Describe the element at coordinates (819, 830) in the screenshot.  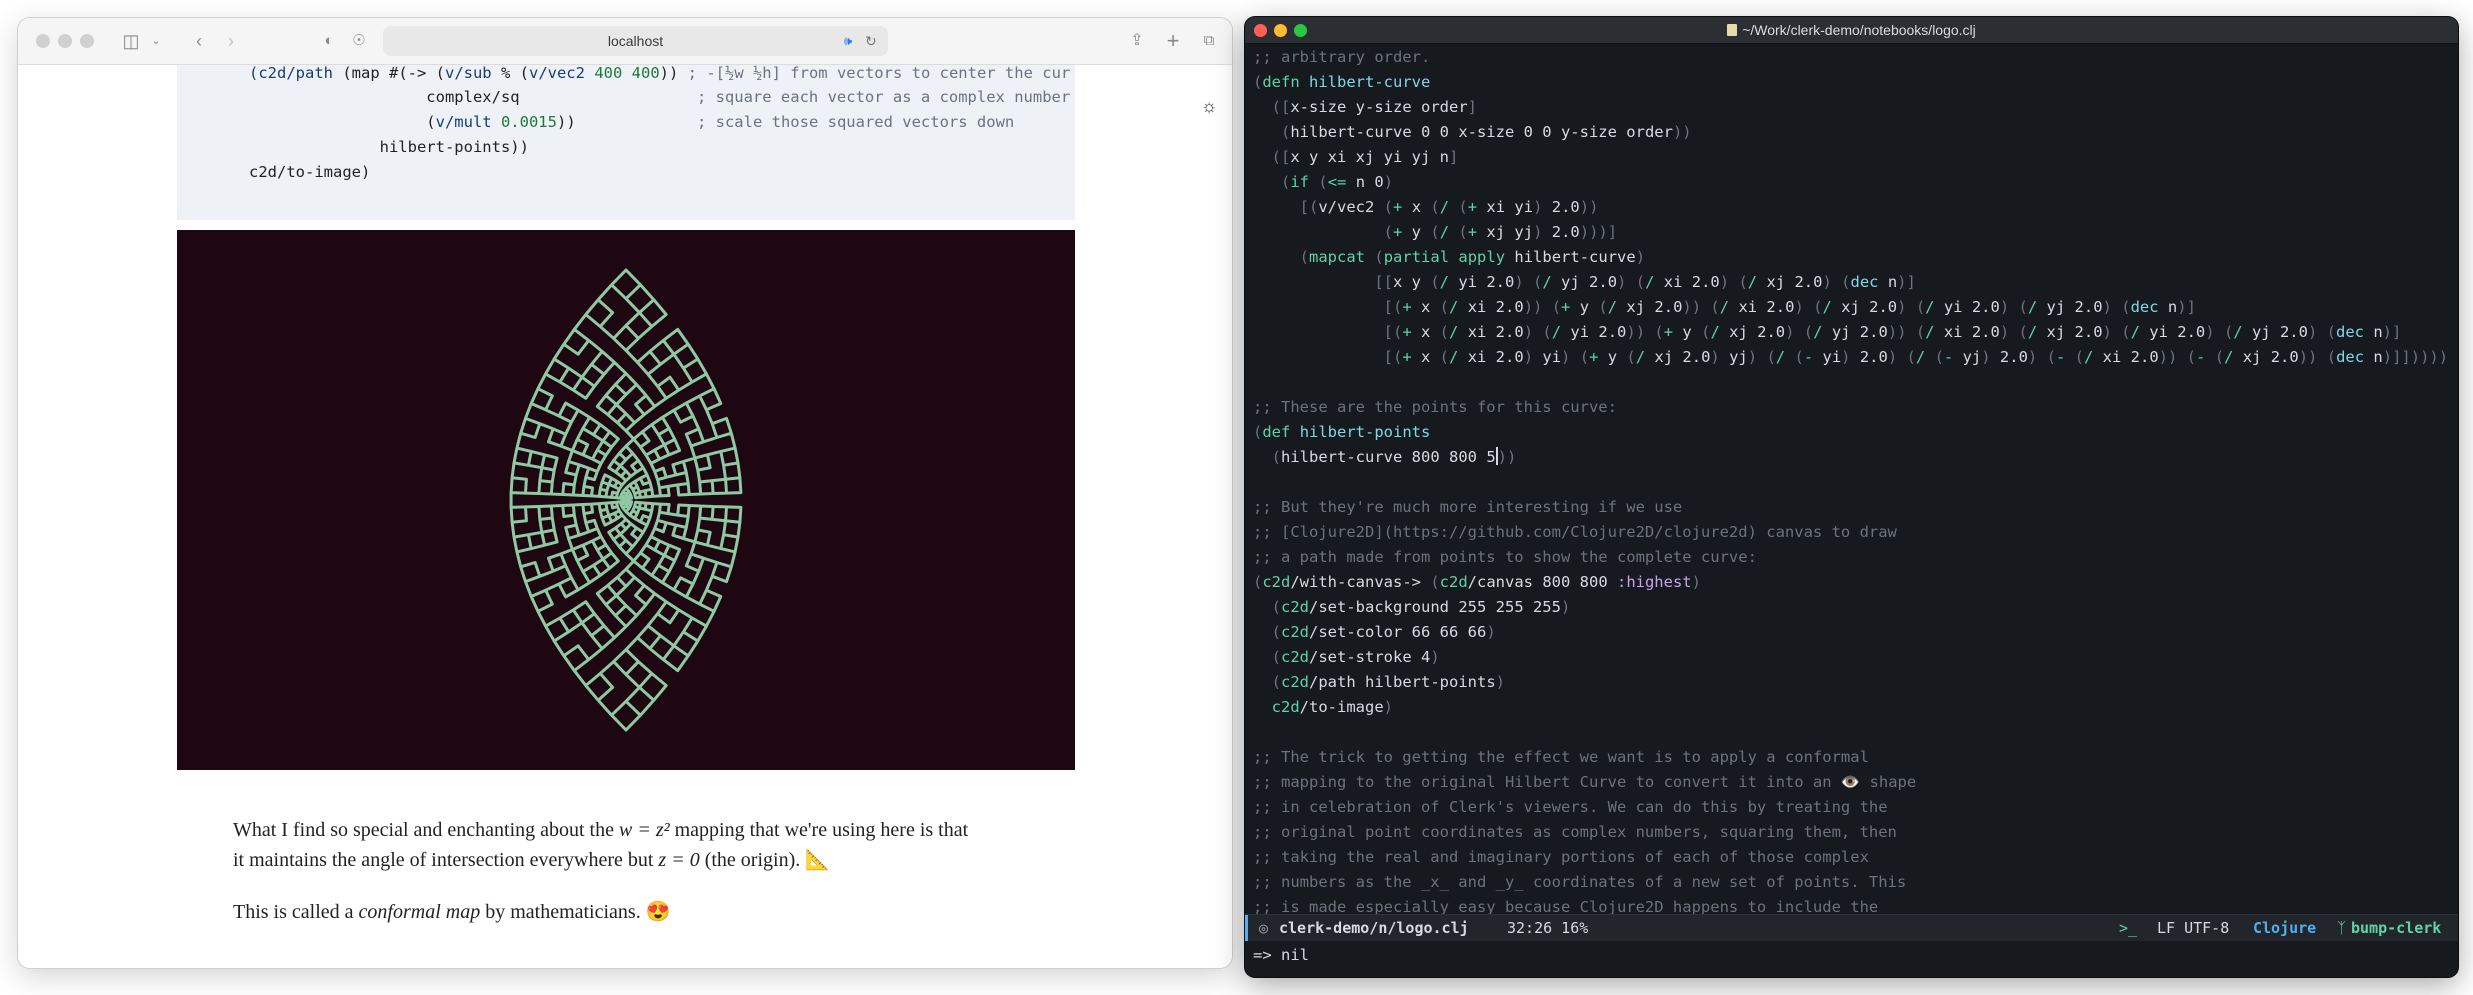
I see `prose-text: mapping that we're using here is that` at that location.